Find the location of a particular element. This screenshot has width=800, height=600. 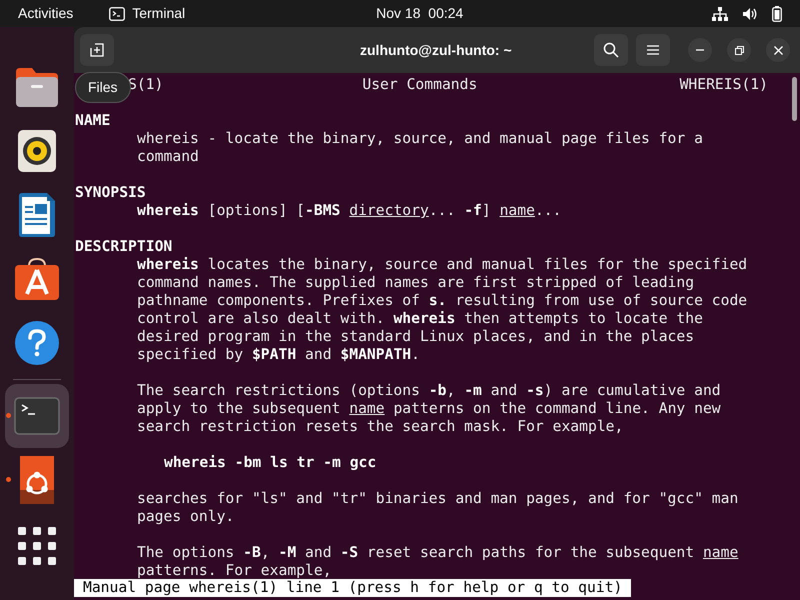

man-text-line: patterns. For example, is located at coordinates (234, 571).